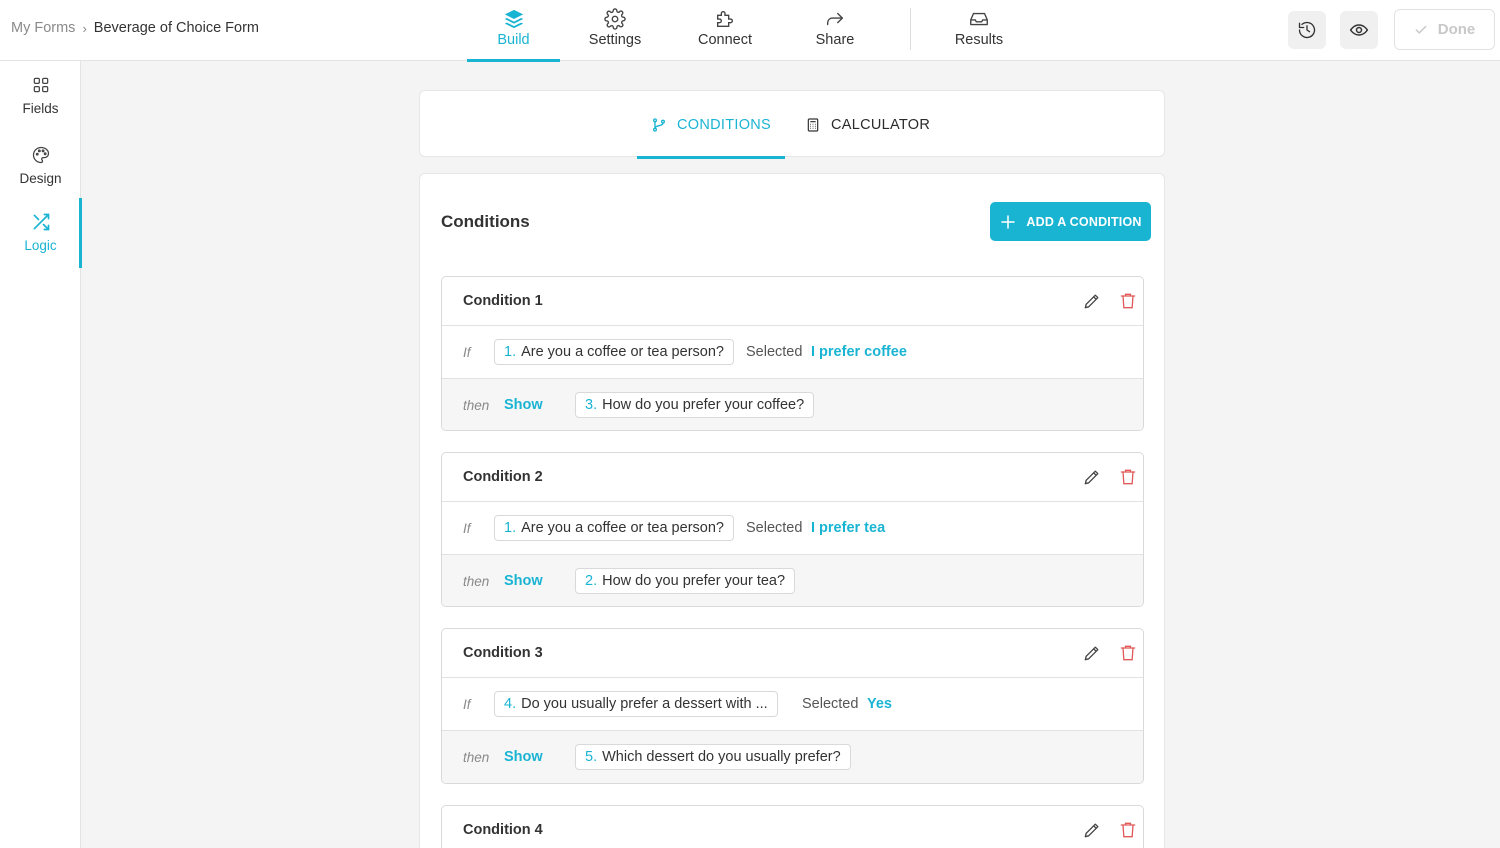  What do you see at coordinates (40, 84) in the screenshot?
I see `grid-icon` at bounding box center [40, 84].